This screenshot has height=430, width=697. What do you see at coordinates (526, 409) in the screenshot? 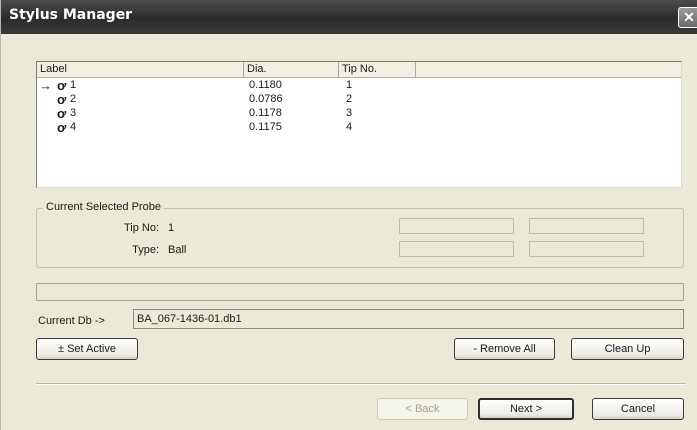
I see `next-button: Next >` at bounding box center [526, 409].